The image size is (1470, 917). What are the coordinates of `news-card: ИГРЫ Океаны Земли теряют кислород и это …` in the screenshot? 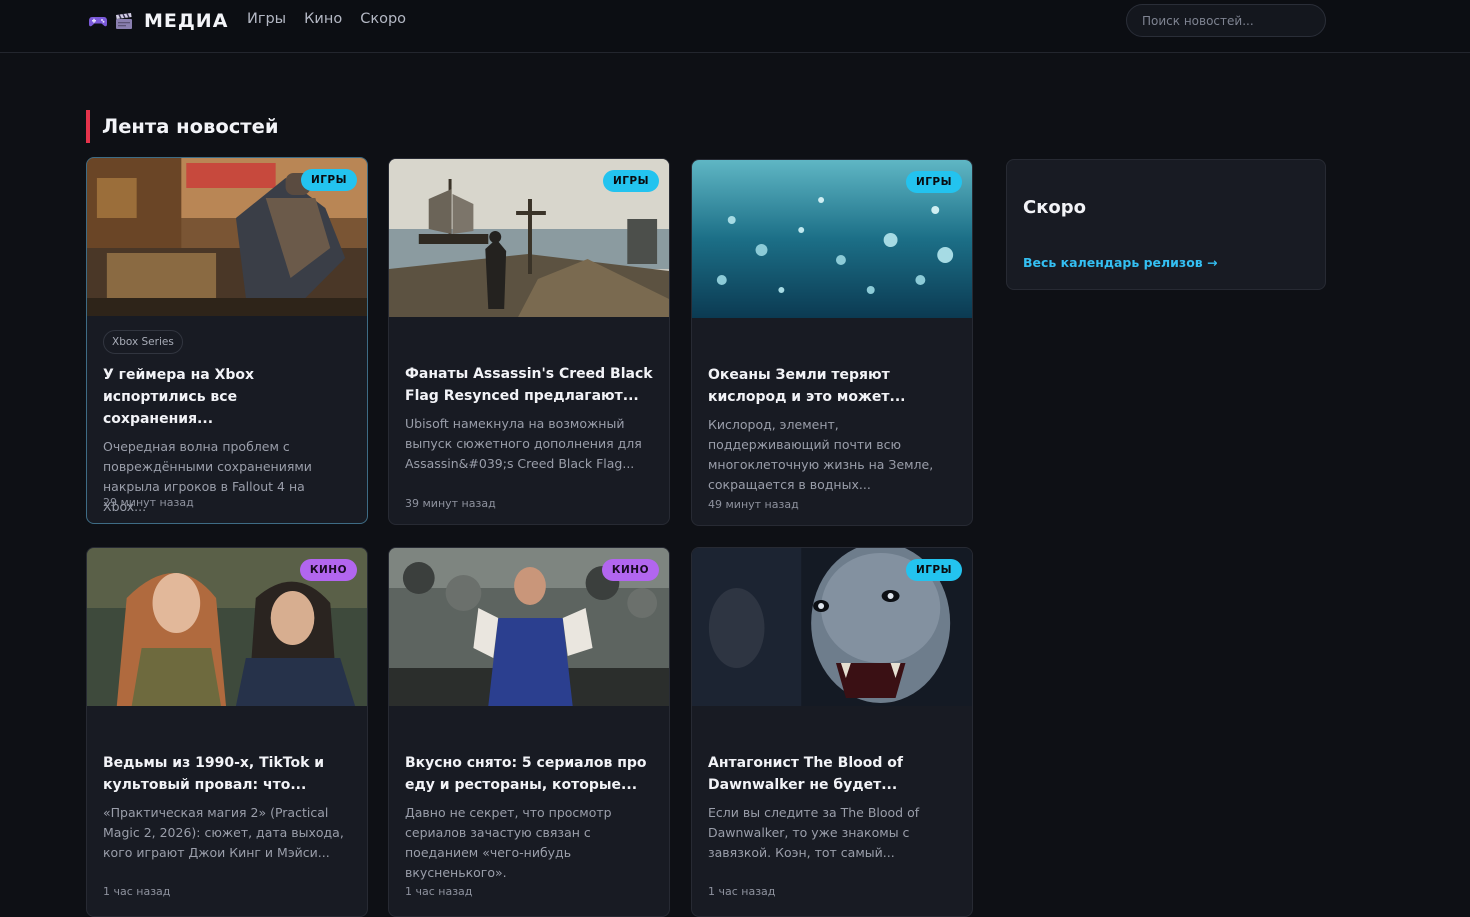 It's located at (832, 342).